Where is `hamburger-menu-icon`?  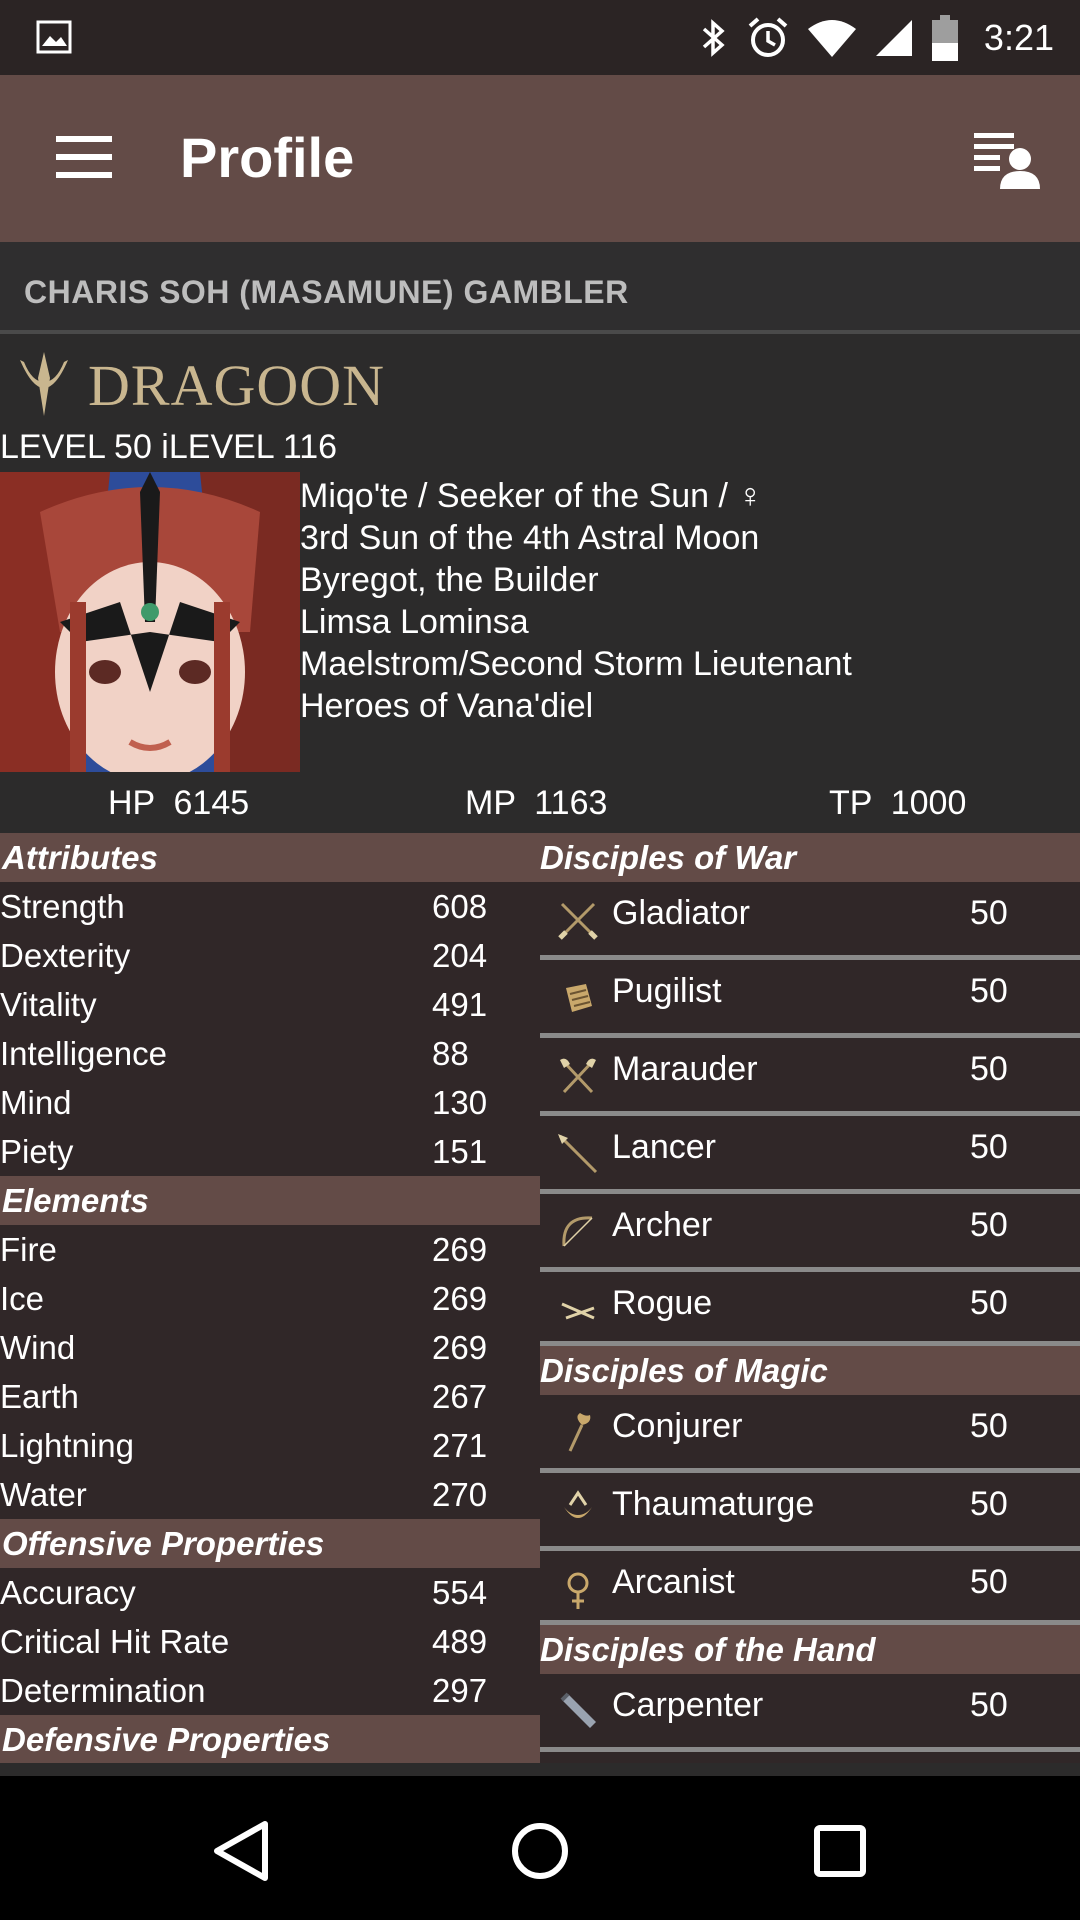 hamburger-menu-icon is located at coordinates (84, 139).